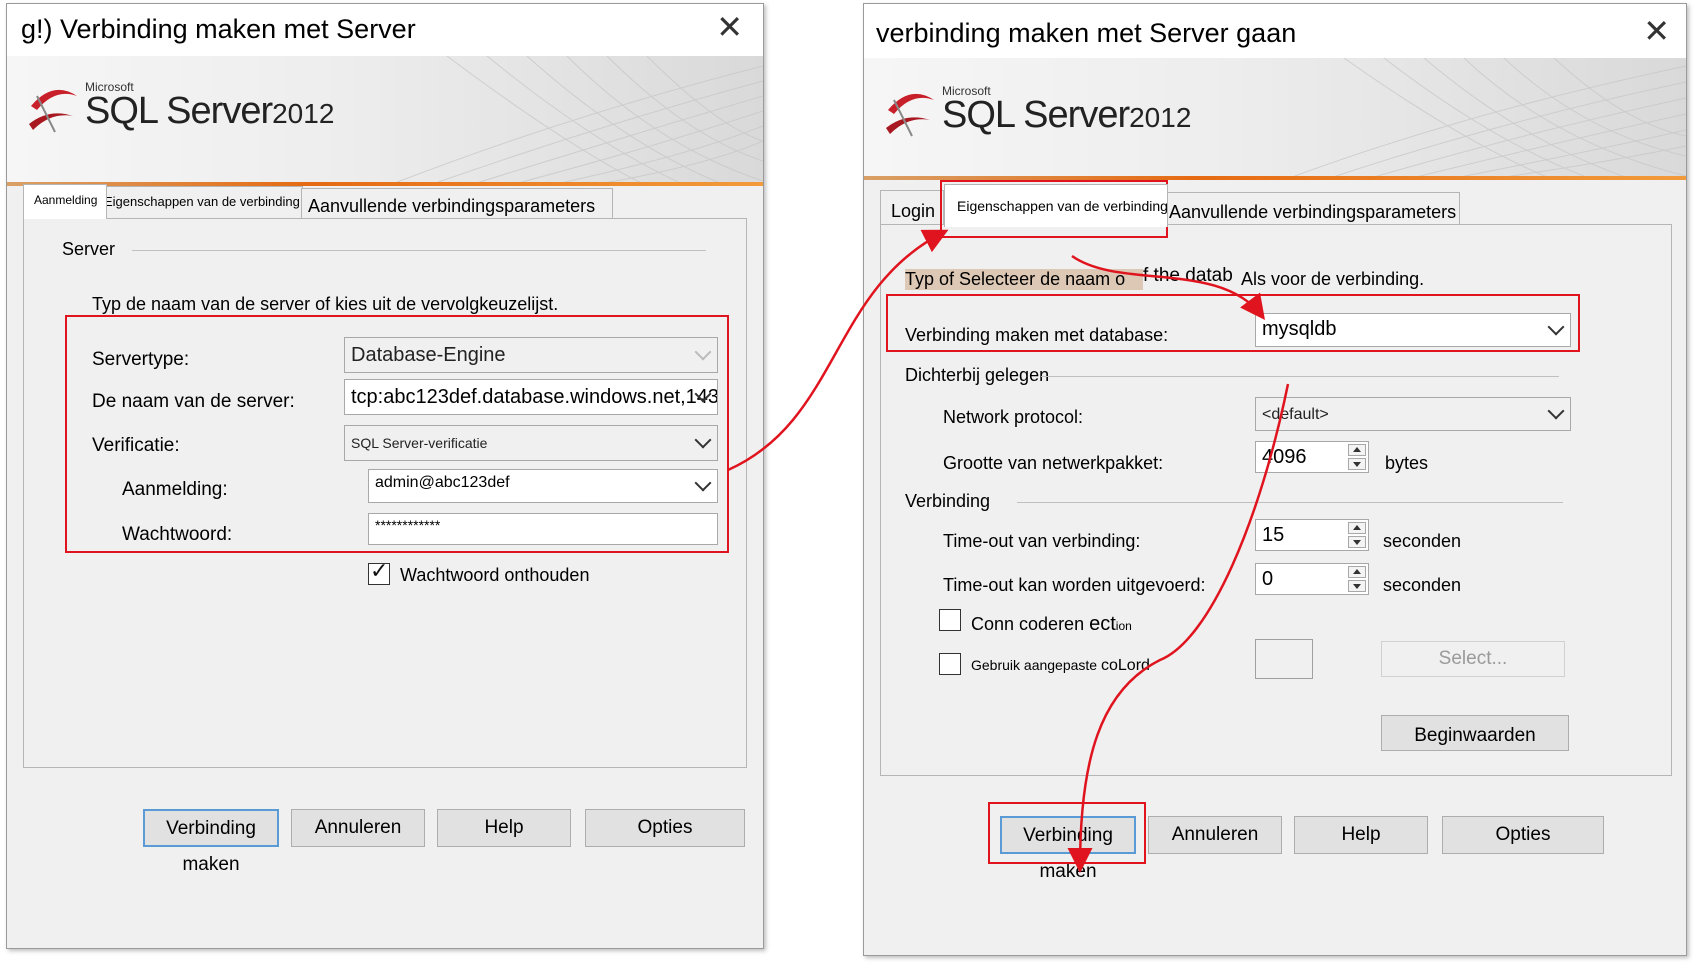 The height and width of the screenshot is (968, 1706). What do you see at coordinates (419, 443) in the screenshot?
I see `authentication-value: SQL Server-verificatie` at bounding box center [419, 443].